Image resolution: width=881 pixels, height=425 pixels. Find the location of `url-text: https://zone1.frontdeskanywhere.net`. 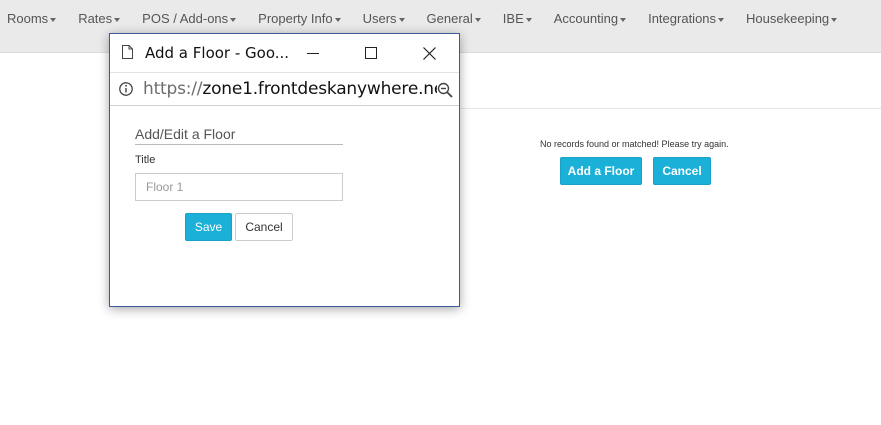

url-text: https://zone1.frontdeskanywhere.net is located at coordinates (297, 89).